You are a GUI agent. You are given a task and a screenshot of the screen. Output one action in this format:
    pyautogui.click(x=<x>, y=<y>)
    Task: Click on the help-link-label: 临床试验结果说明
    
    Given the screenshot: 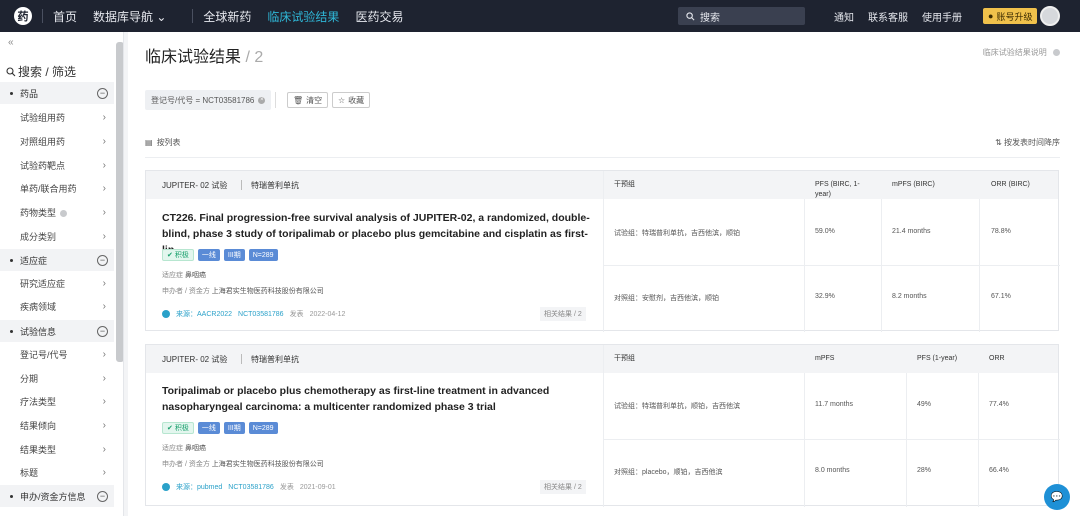 What is the action you would take?
    pyautogui.click(x=1014, y=52)
    